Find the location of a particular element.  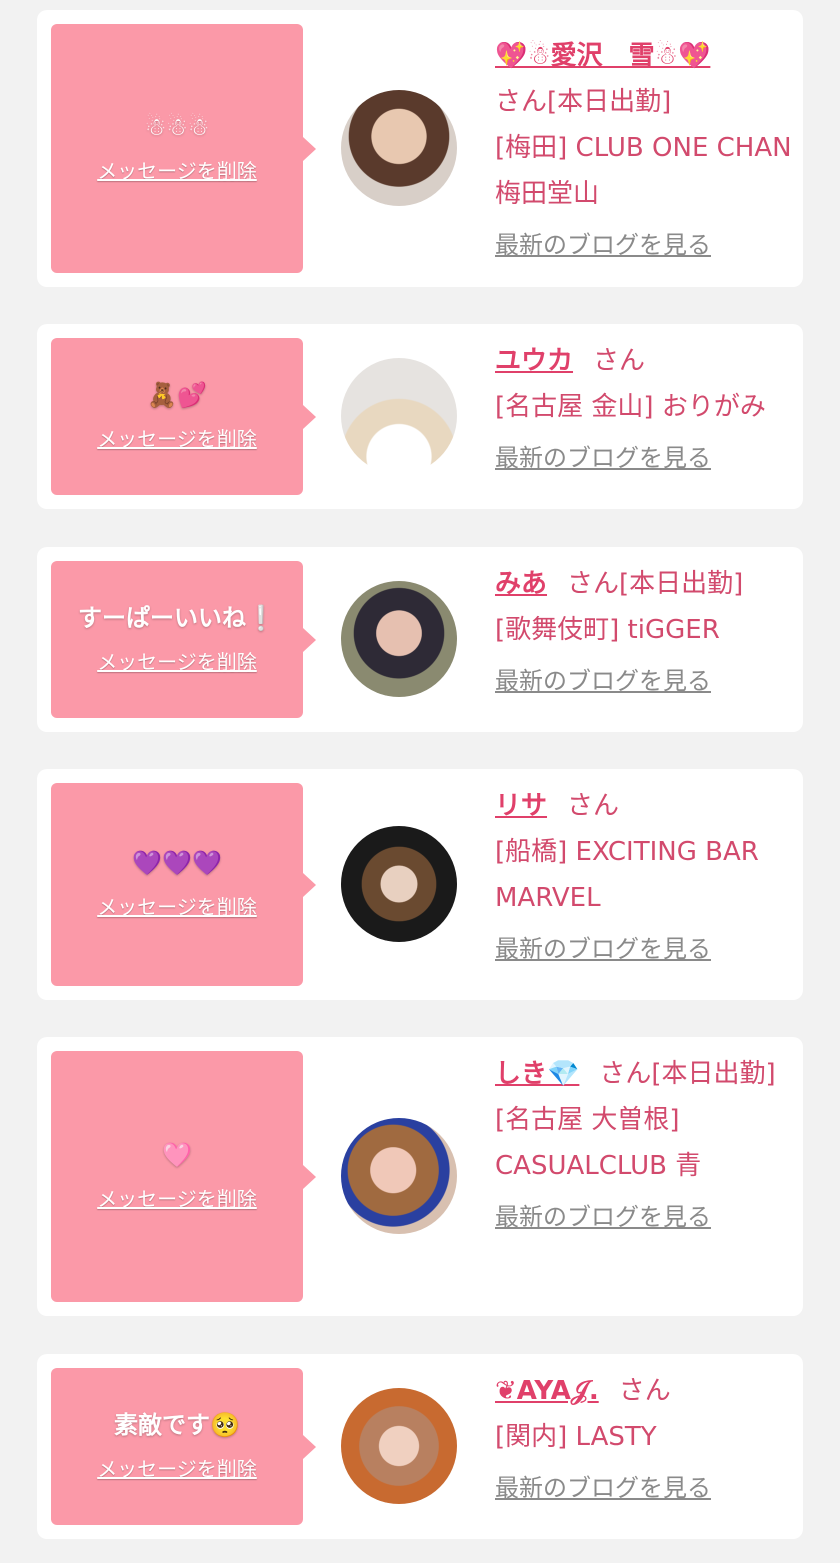

message-text: 💜💜💜 is located at coordinates (177, 862).